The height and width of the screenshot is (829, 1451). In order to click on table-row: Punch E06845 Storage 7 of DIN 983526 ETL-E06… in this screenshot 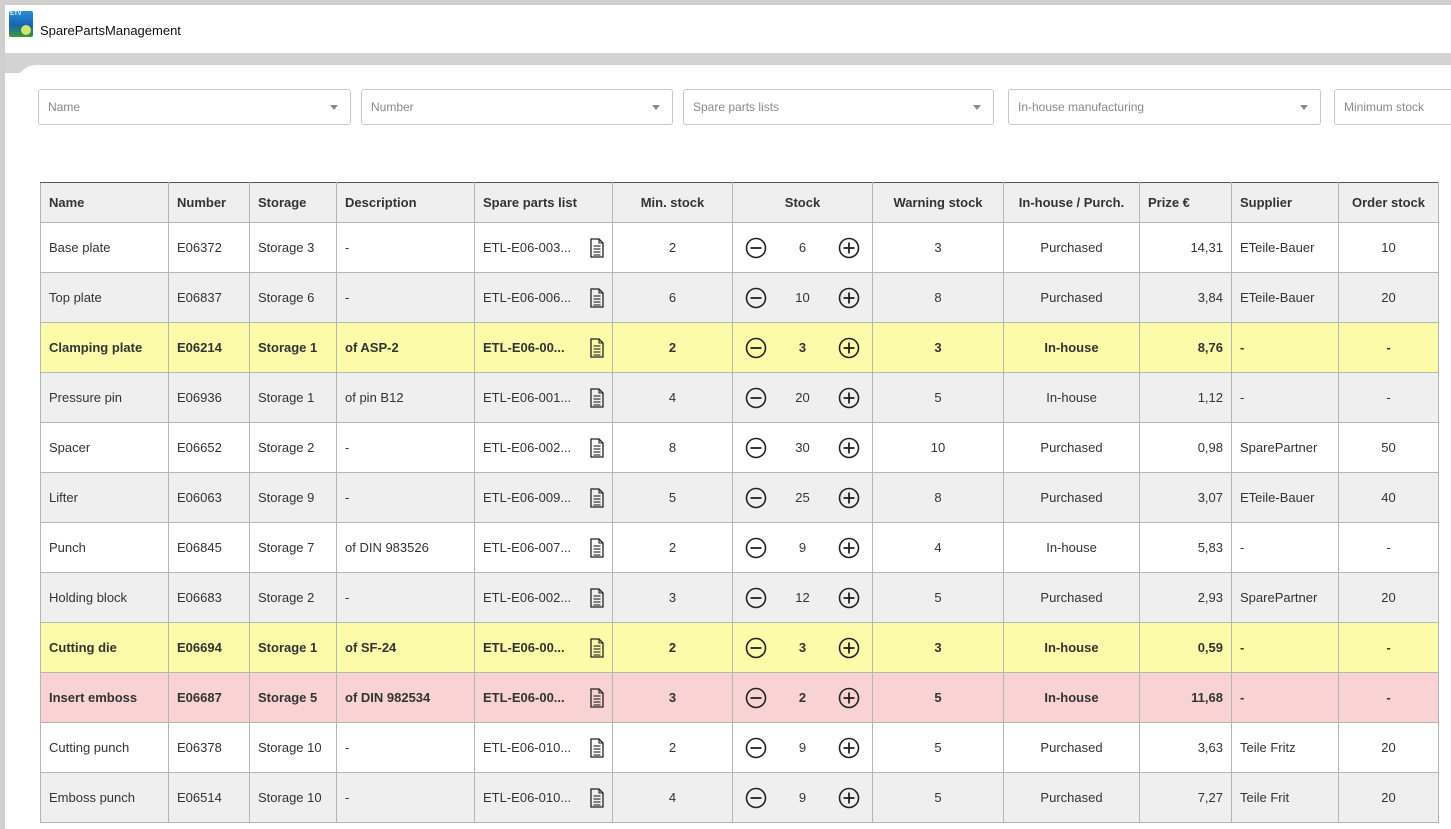, I will do `click(739, 547)`.